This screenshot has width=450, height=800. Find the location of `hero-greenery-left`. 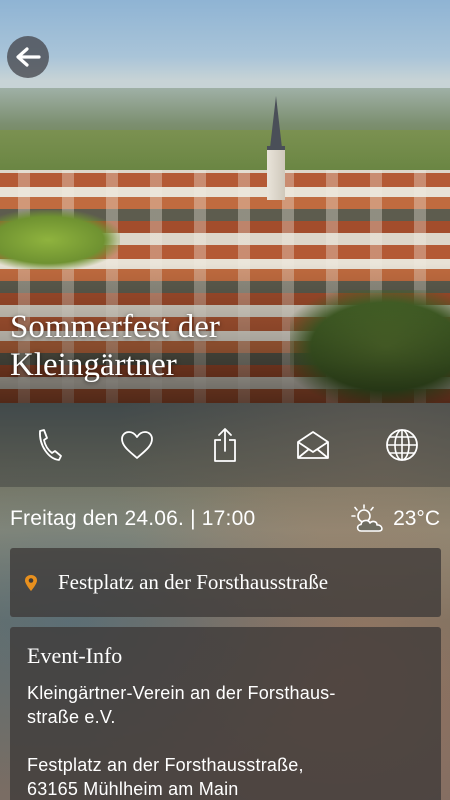

hero-greenery-left is located at coordinates (60, 240).